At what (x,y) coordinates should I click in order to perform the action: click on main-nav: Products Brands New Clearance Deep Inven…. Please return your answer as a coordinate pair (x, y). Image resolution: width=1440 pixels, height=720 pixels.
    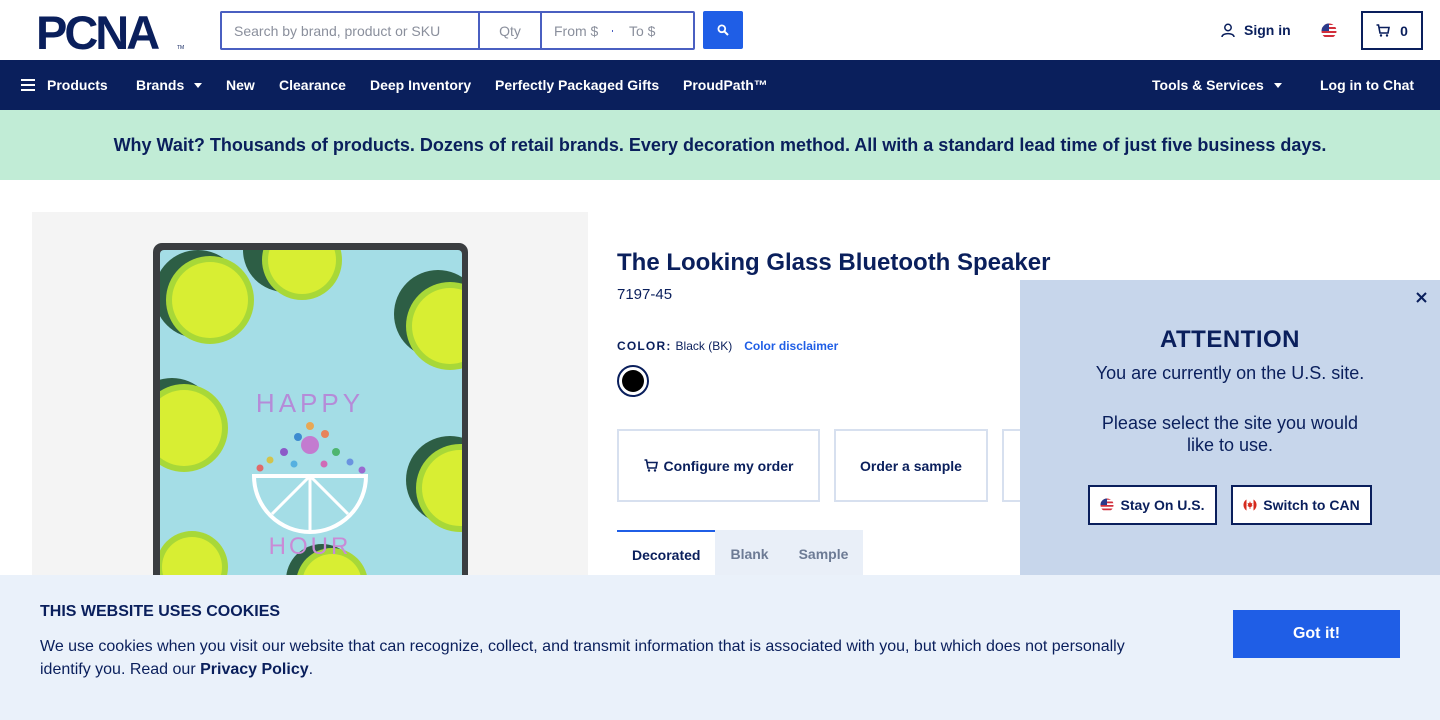
    Looking at the image, I should click on (720, 85).